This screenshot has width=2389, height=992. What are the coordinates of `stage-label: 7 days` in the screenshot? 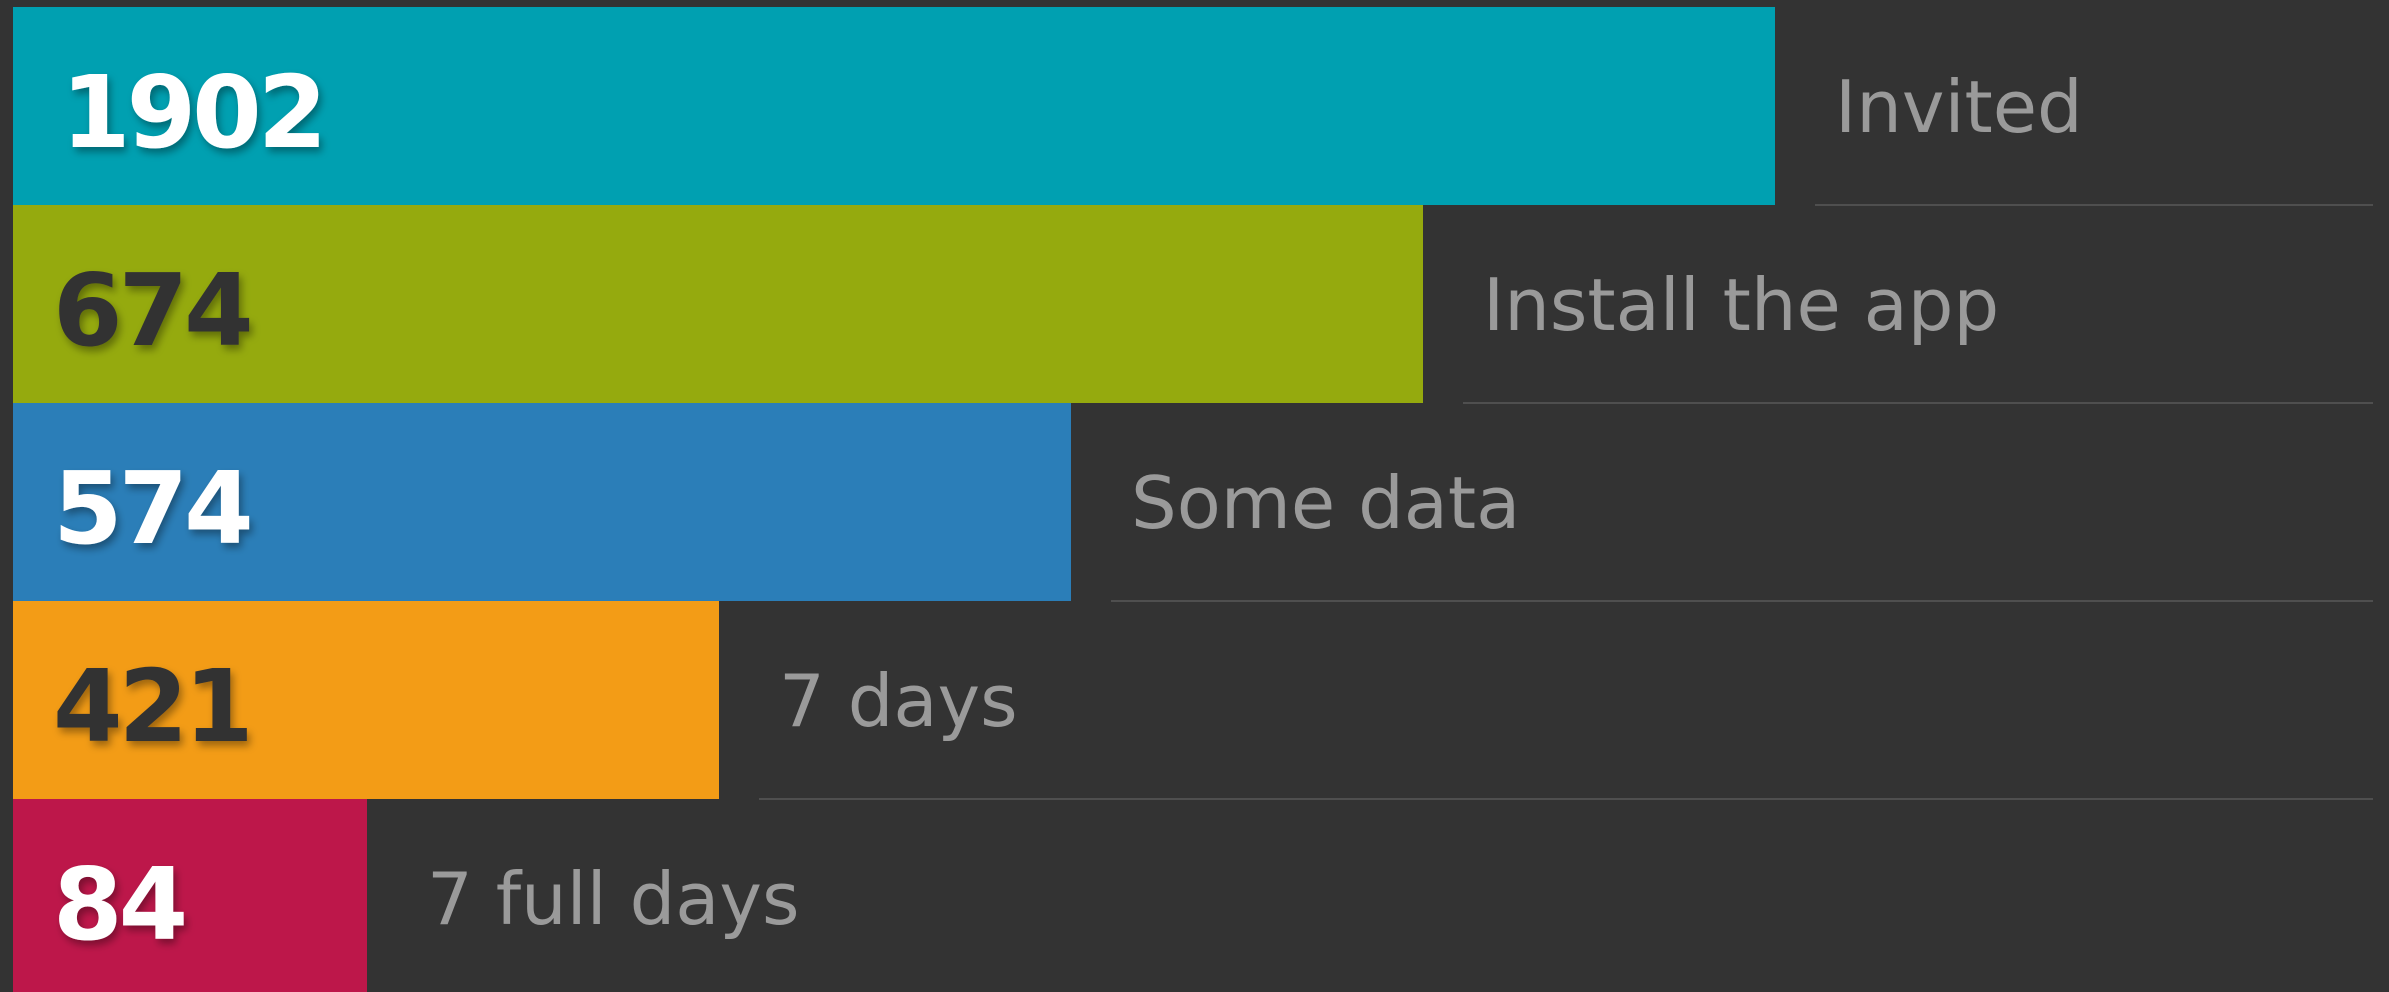 It's located at (898, 701).